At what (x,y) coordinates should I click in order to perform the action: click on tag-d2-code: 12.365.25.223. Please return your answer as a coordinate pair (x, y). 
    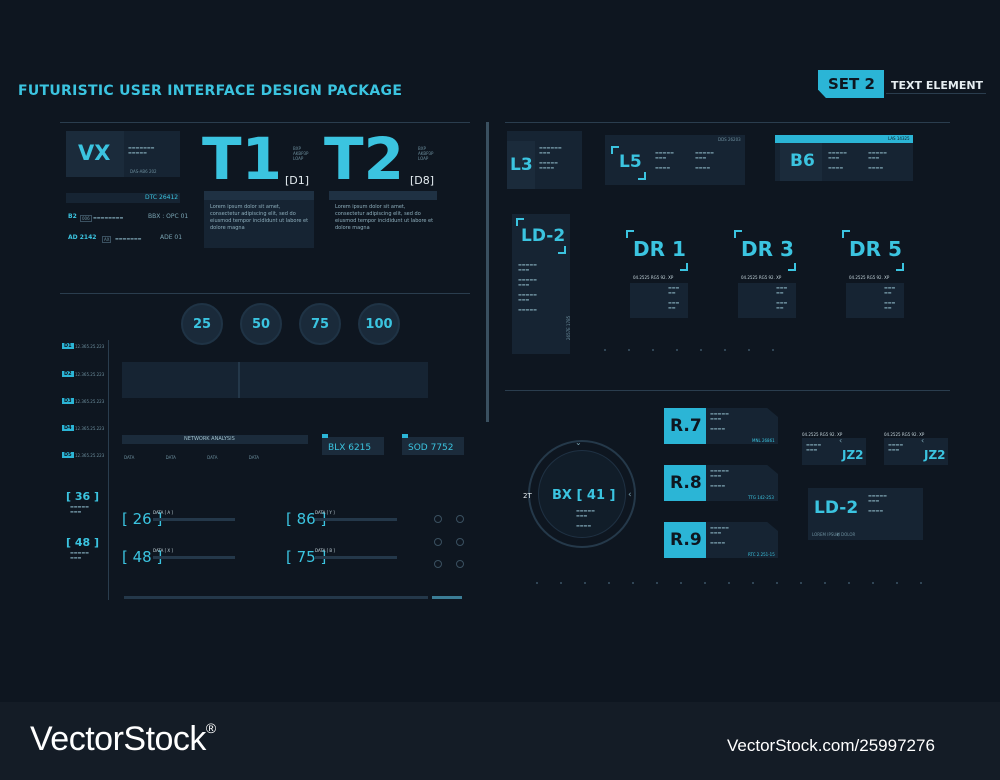
    Looking at the image, I should click on (90, 374).